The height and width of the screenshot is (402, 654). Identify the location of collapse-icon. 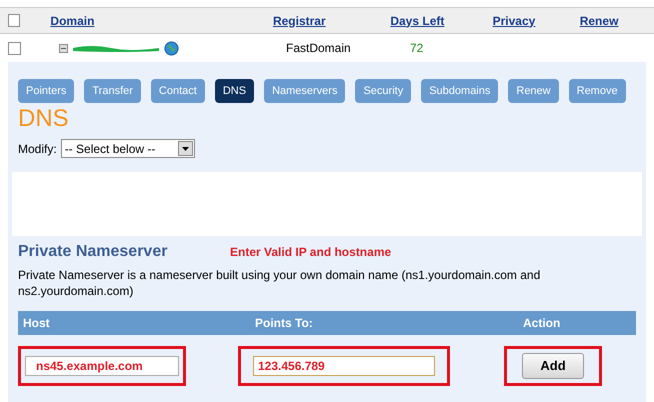
(63, 48).